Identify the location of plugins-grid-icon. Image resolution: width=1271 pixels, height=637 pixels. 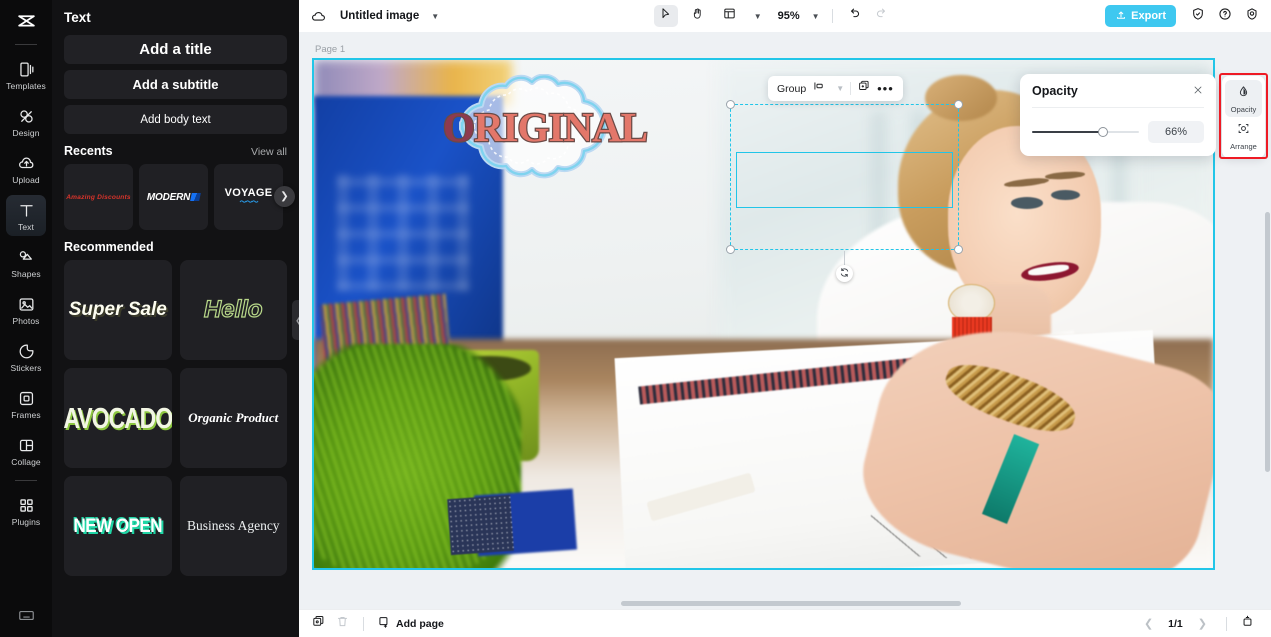
(26, 505).